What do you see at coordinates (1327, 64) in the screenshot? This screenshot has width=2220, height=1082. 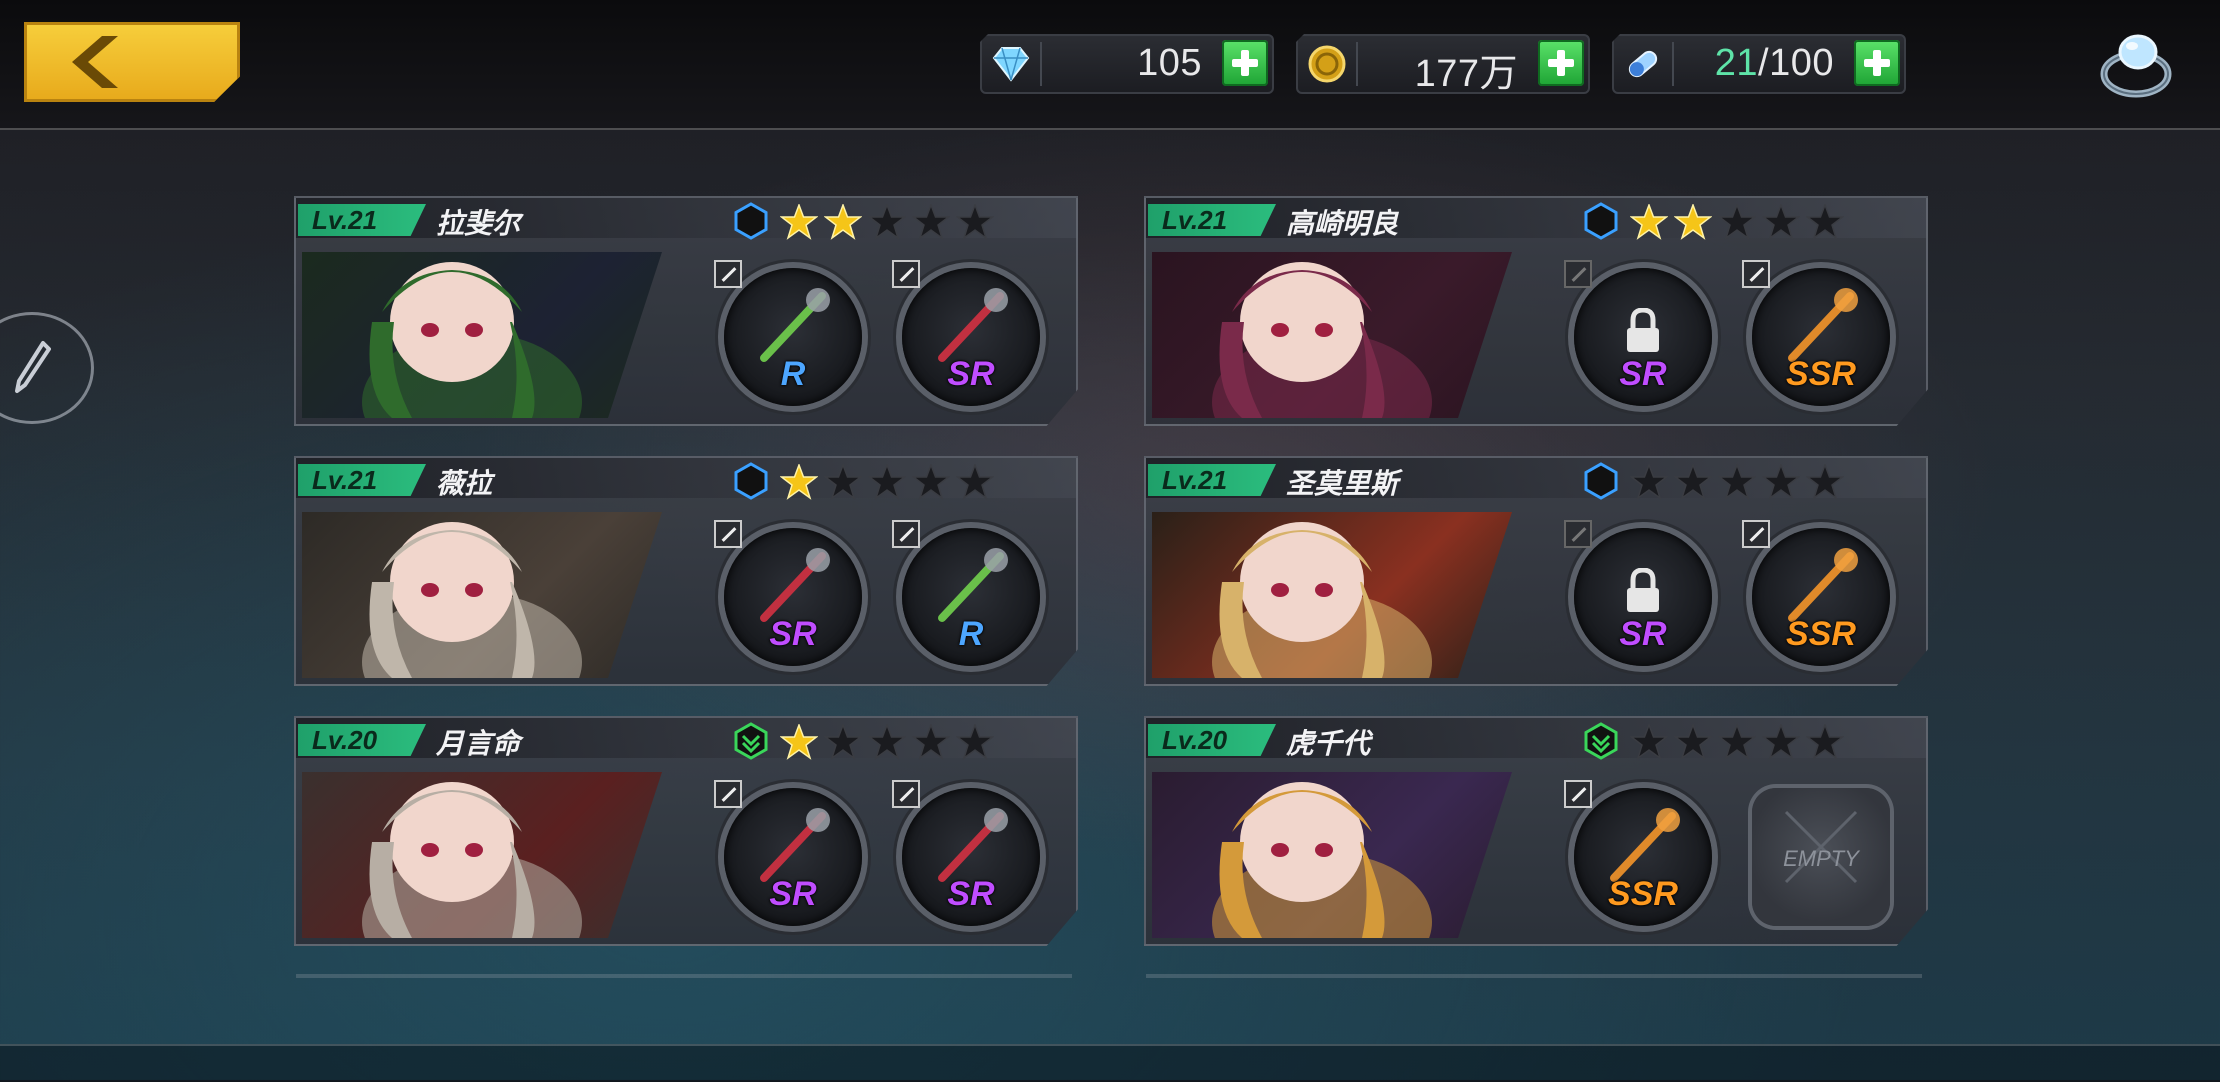 I see `gold-coin-icon` at bounding box center [1327, 64].